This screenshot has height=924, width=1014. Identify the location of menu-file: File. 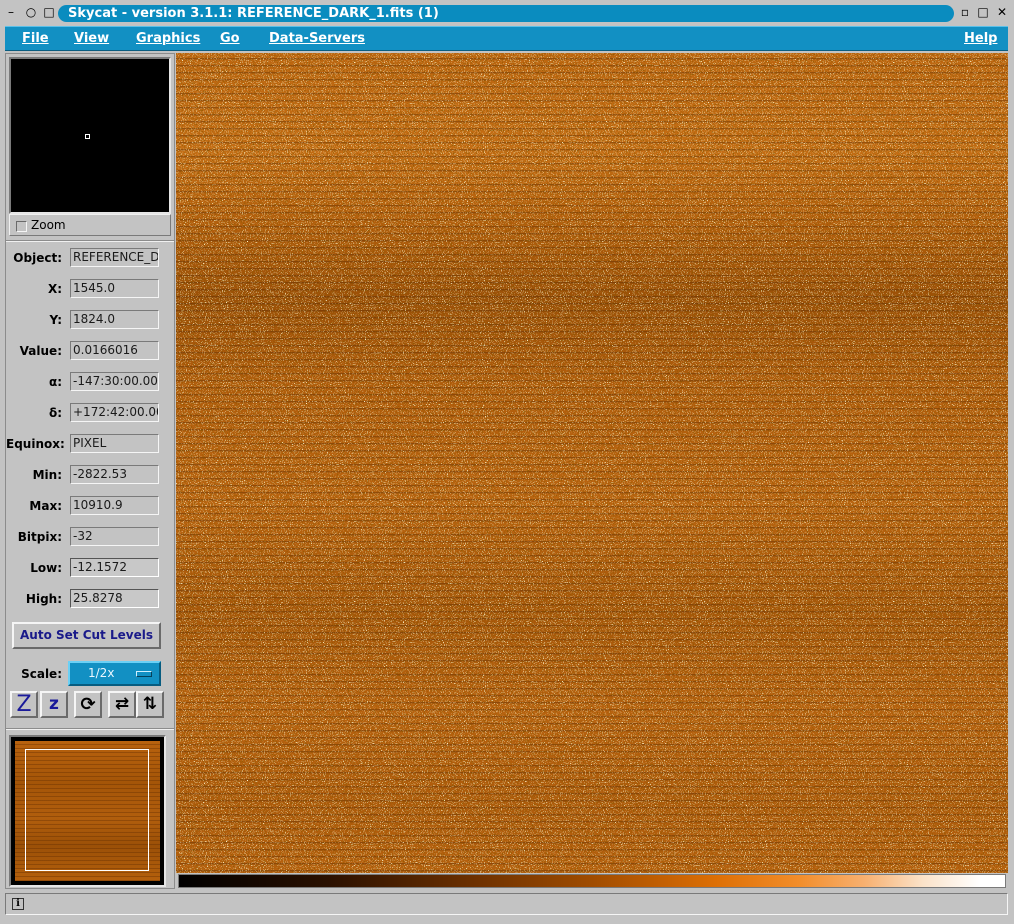
(35, 38).